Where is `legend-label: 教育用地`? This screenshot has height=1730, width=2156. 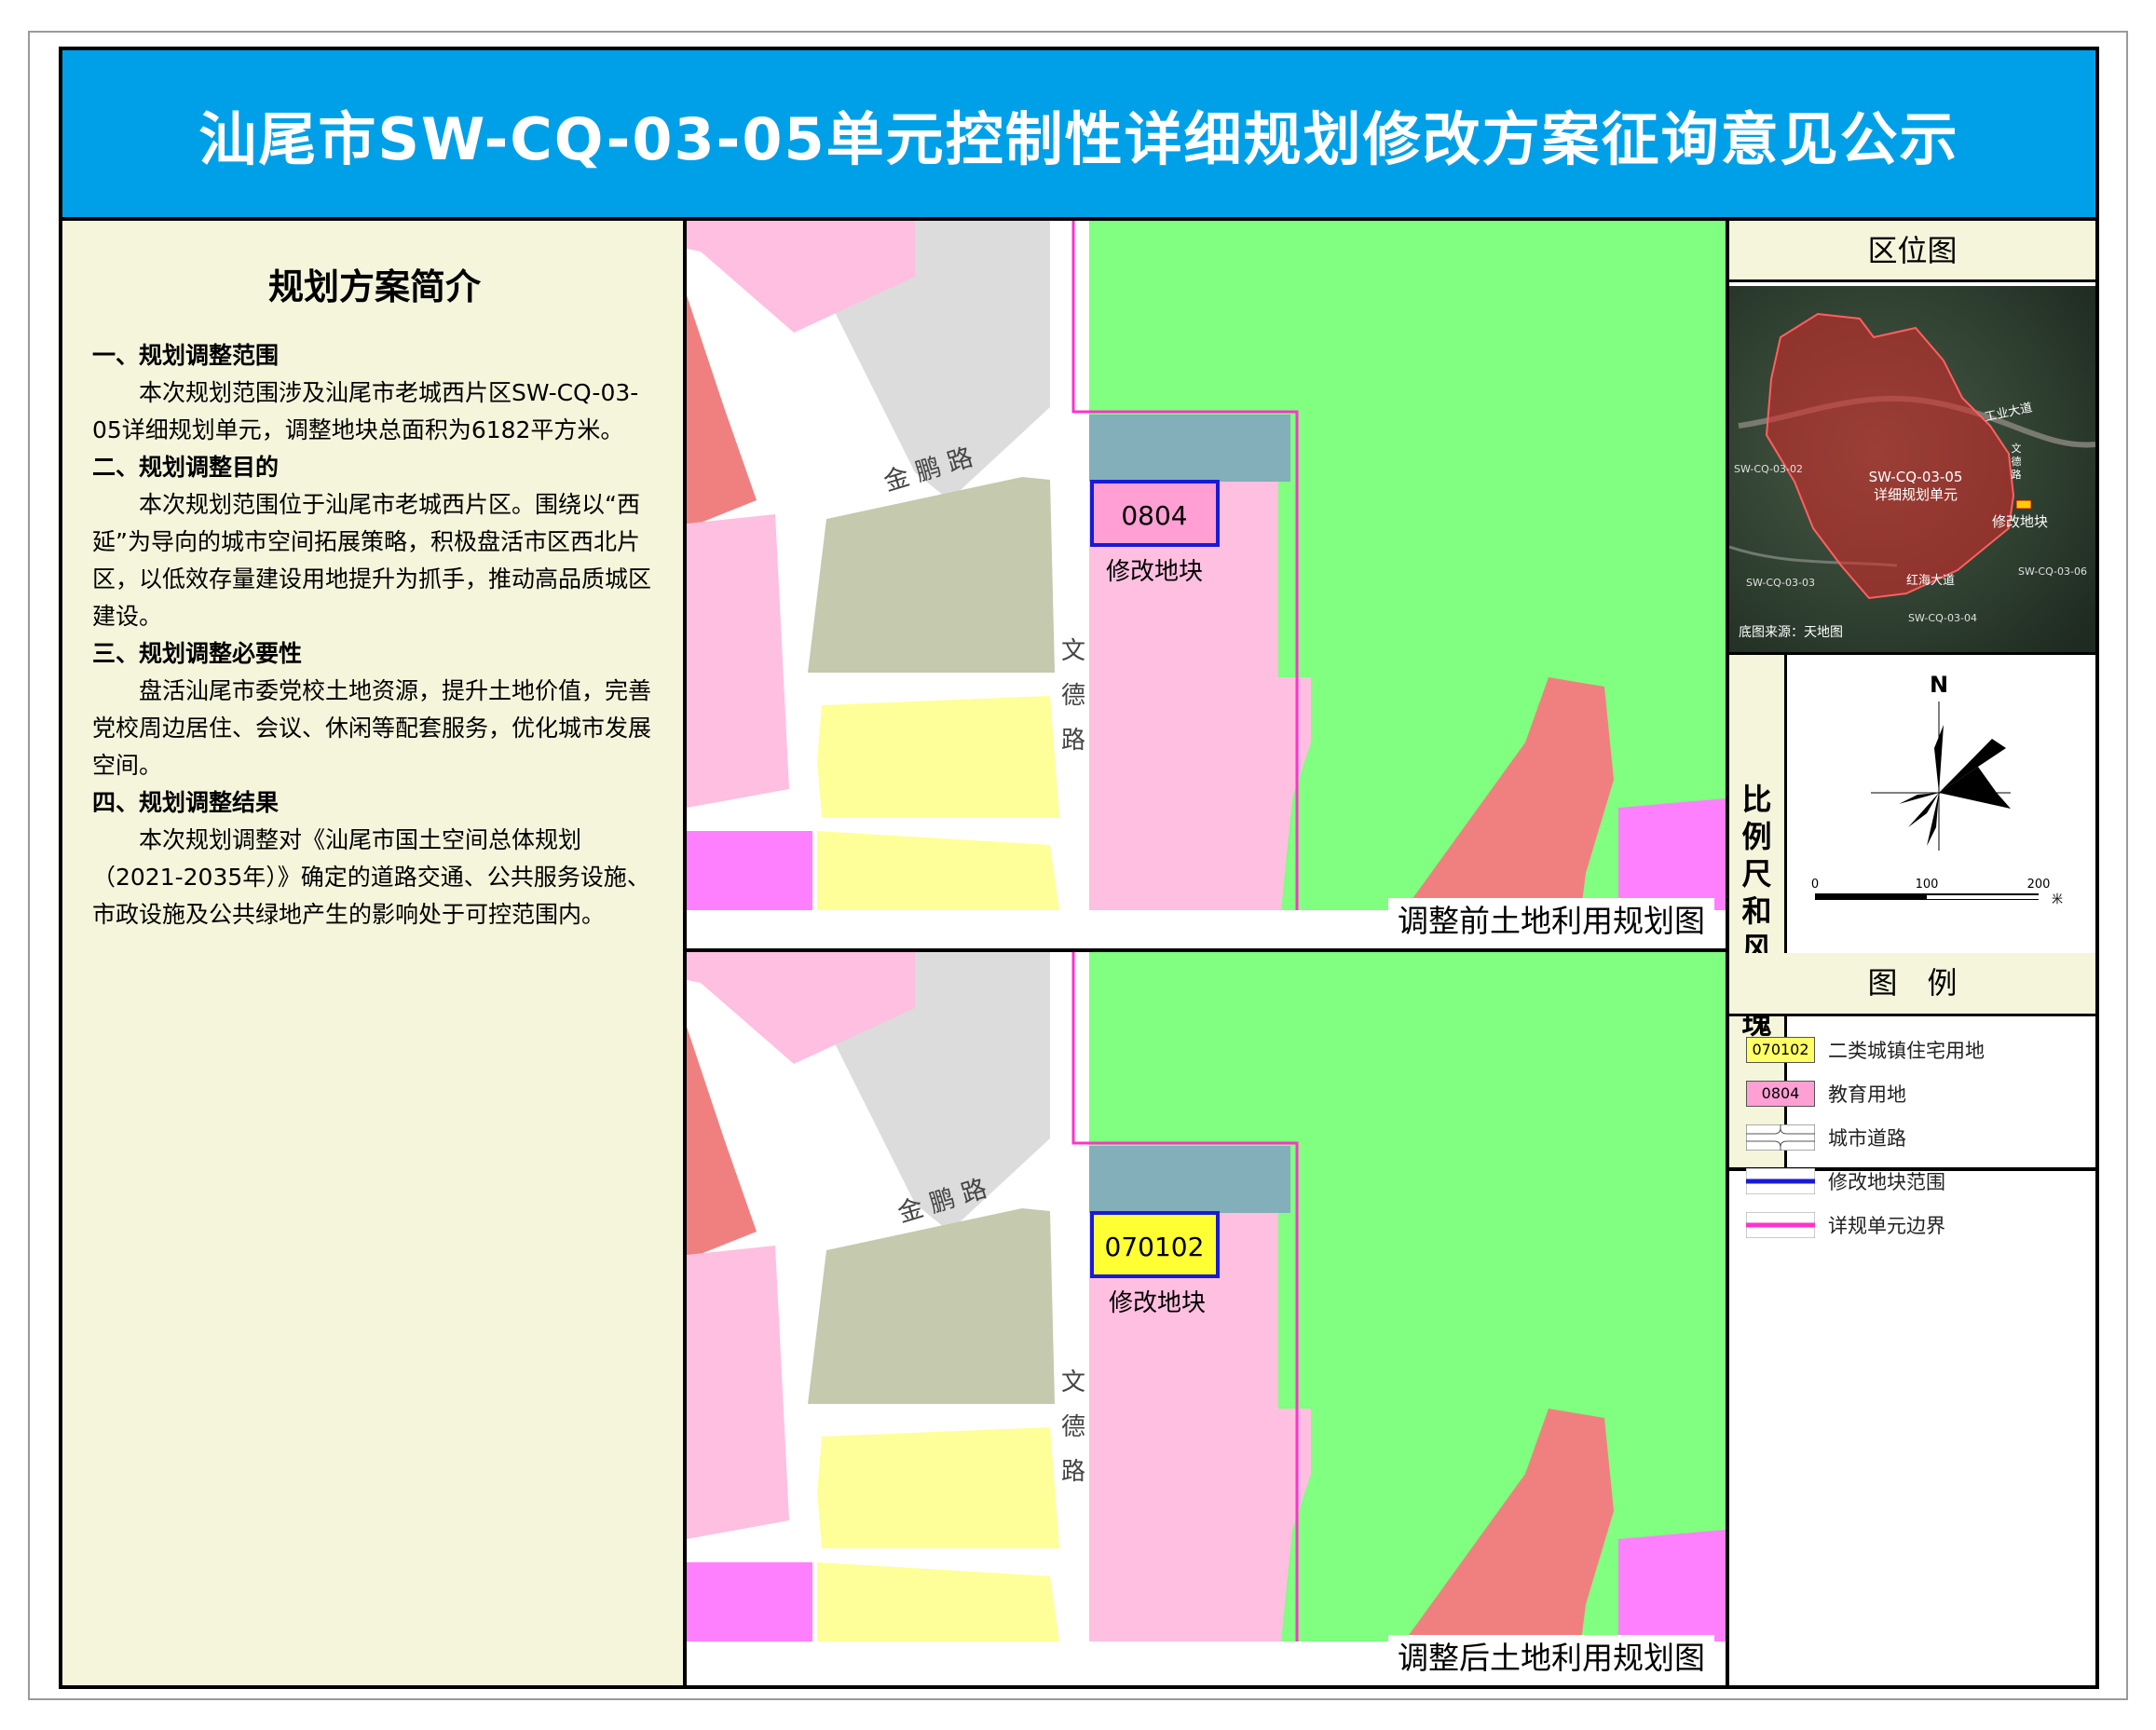 legend-label: 教育用地 is located at coordinates (1867, 1094).